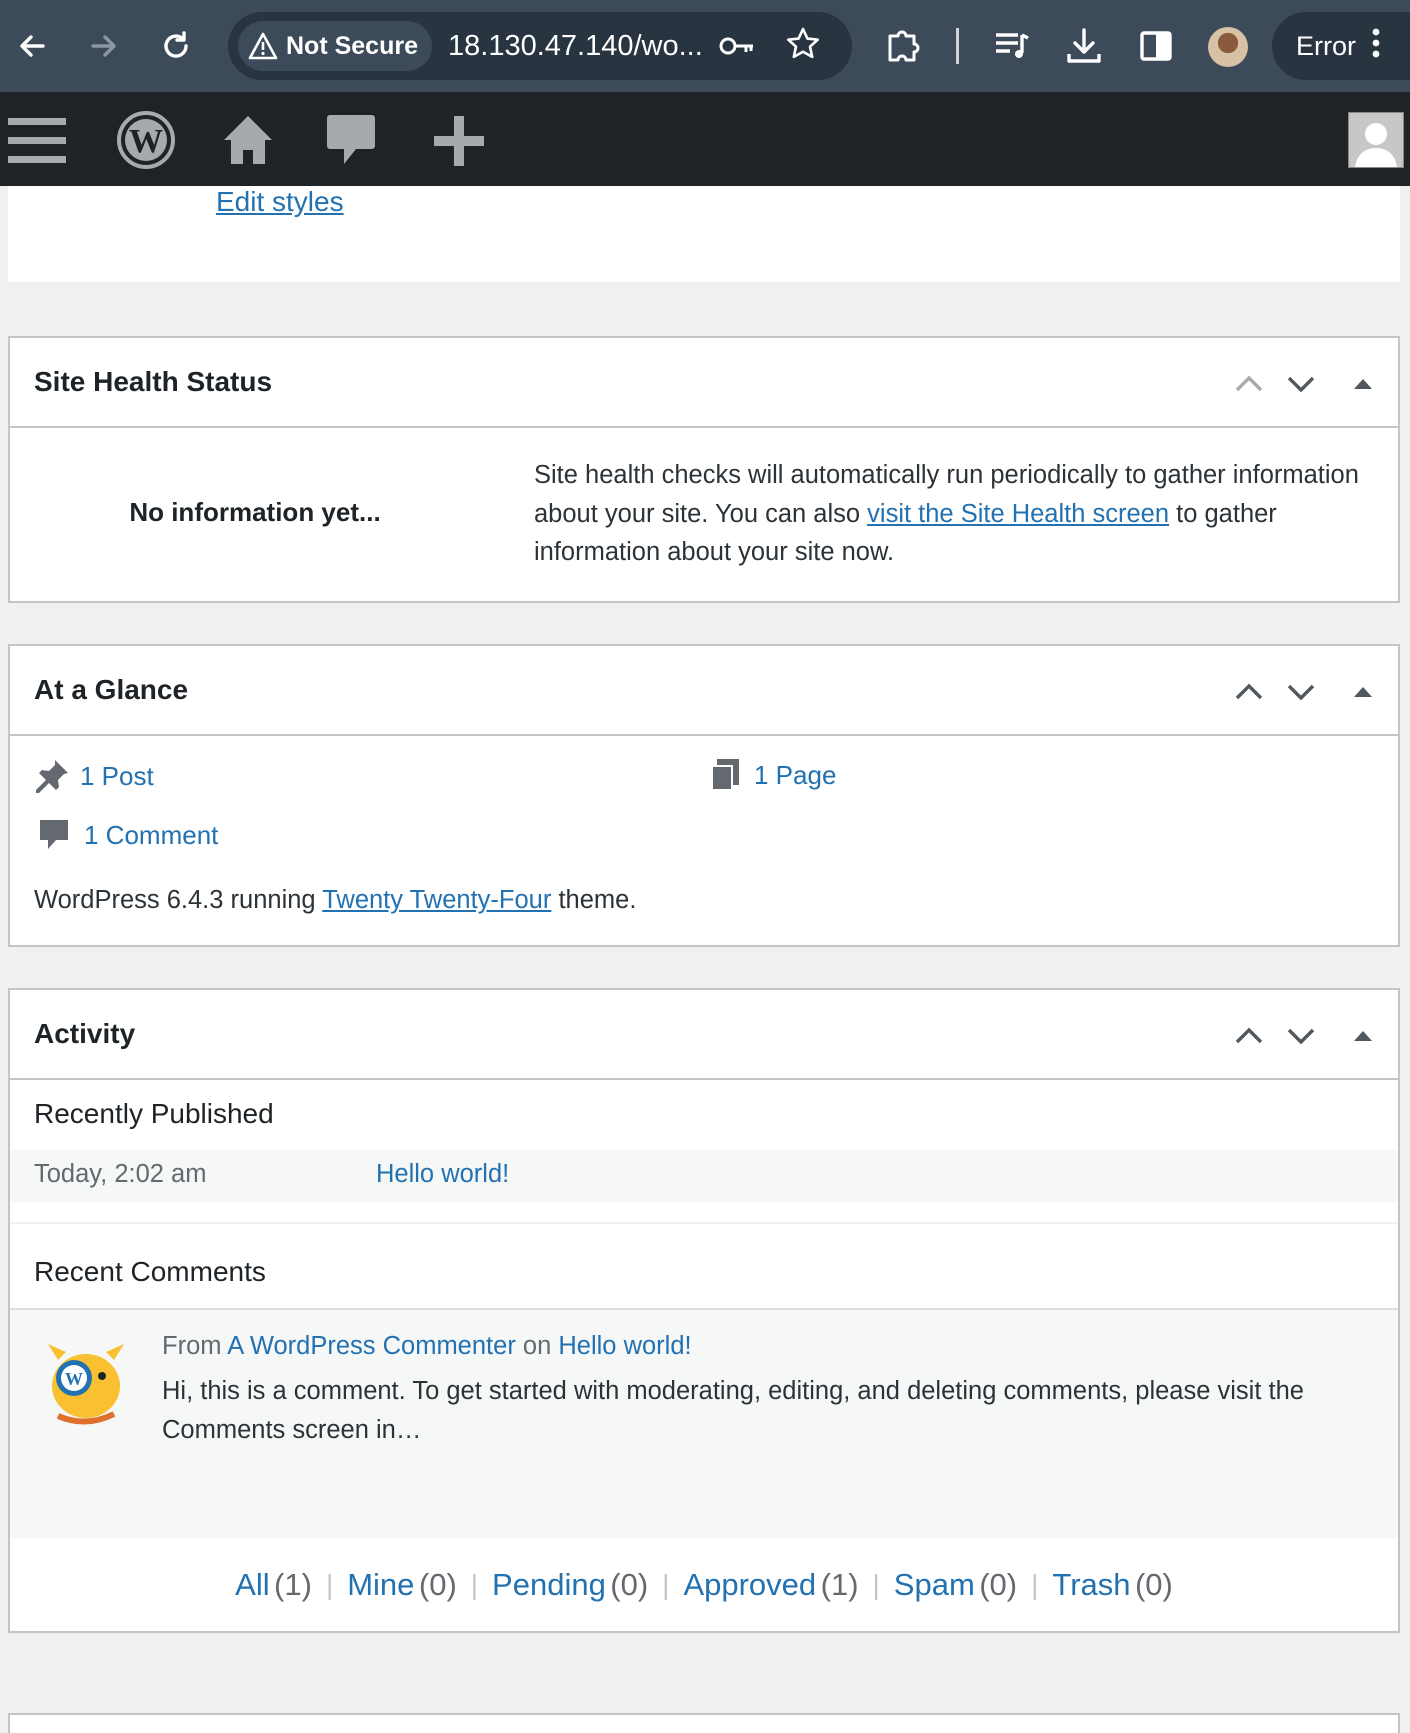 The height and width of the screenshot is (1733, 1410). Describe the element at coordinates (352, 45) in the screenshot. I see `security-label: Not Secure` at that location.